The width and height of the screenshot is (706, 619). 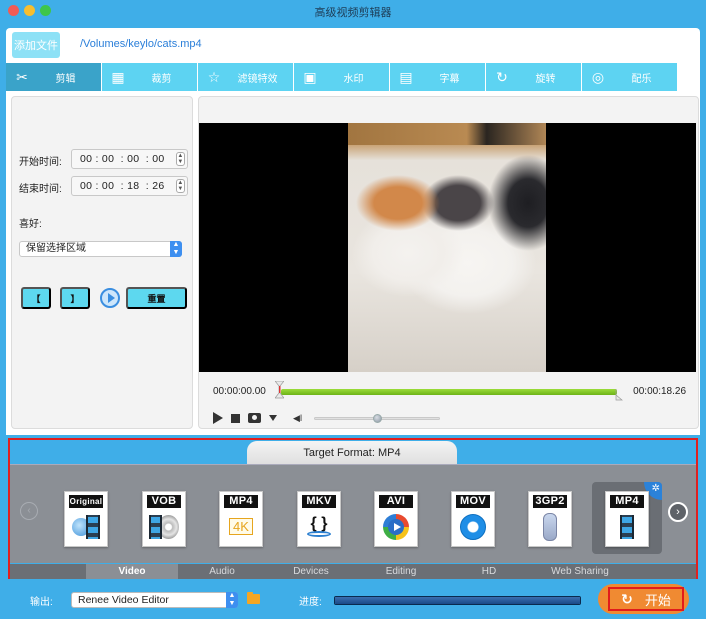 I want to click on player-controls: ◀ǀ, so click(x=327, y=418).